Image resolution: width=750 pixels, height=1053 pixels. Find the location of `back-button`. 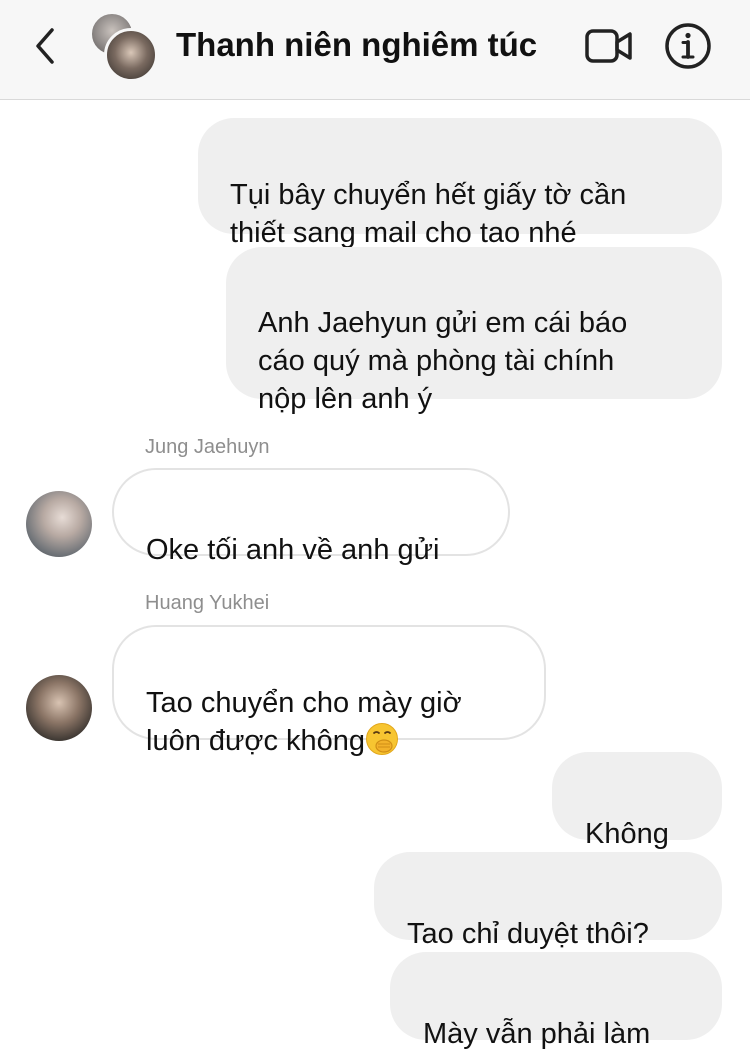

back-button is located at coordinates (46, 46).